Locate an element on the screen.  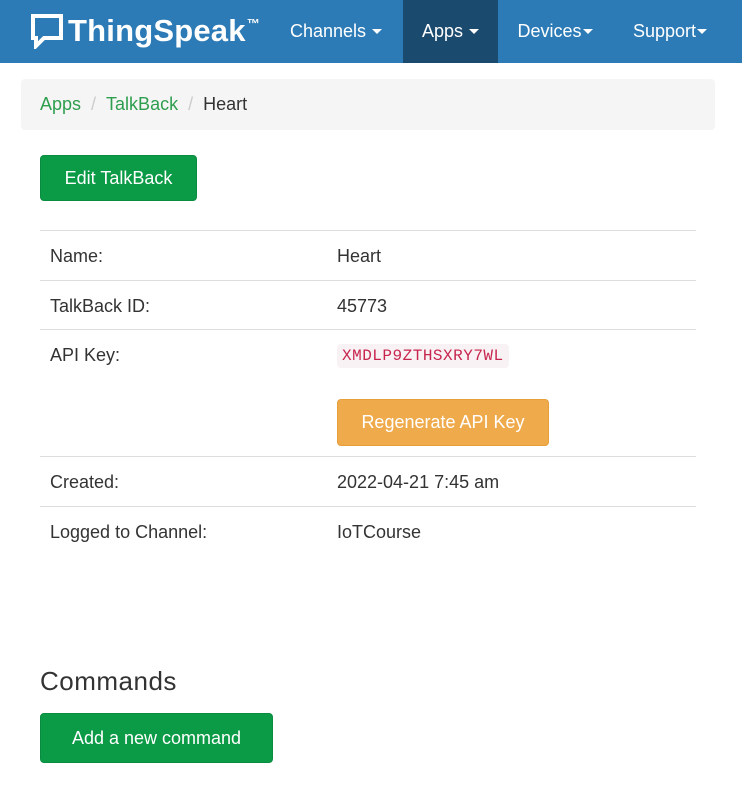
regenerate-api-key-button: Regenerate API Key is located at coordinates (443, 422).